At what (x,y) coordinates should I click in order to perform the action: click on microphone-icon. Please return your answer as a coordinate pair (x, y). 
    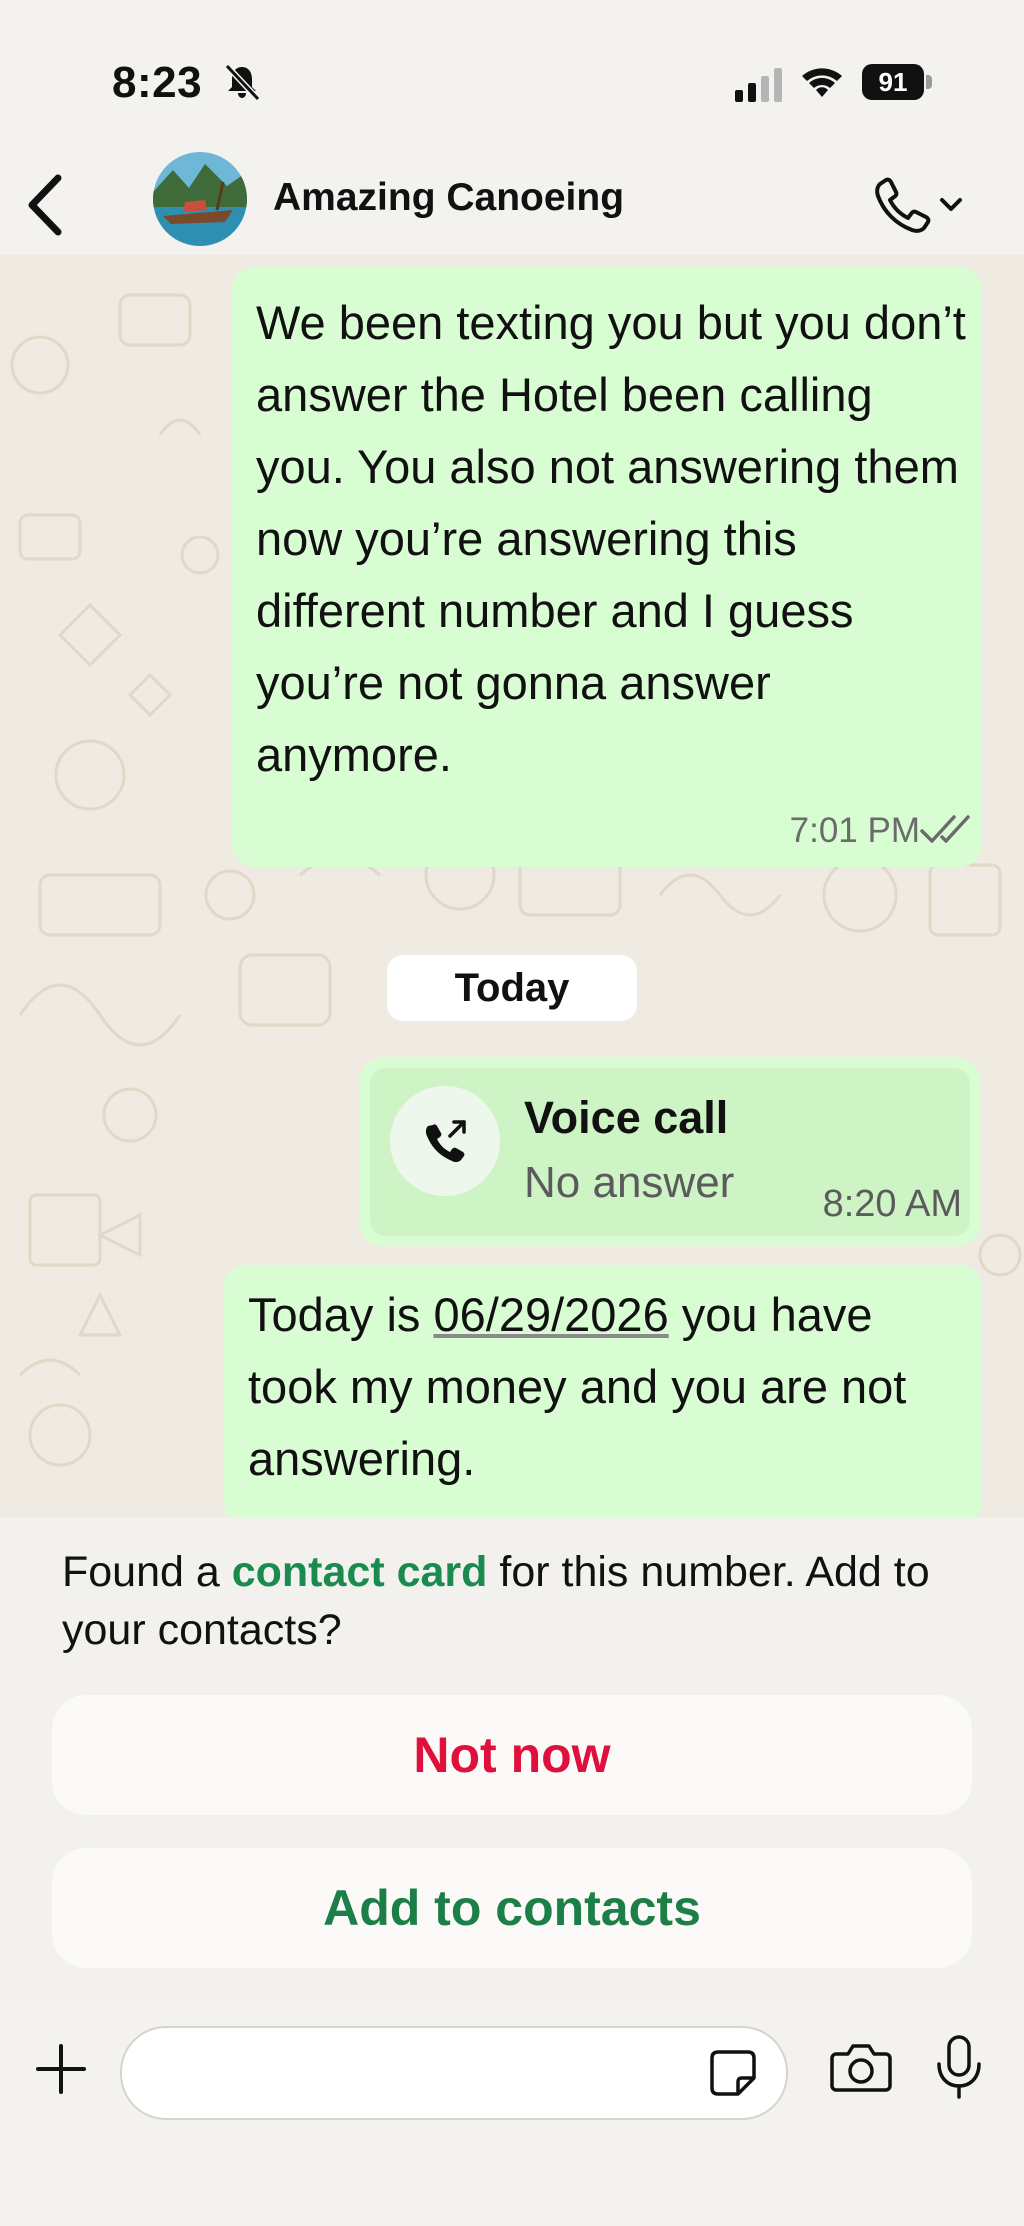
    Looking at the image, I should click on (959, 2067).